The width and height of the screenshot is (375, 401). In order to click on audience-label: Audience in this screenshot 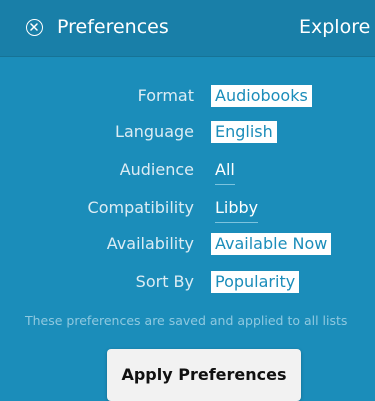, I will do `click(156, 169)`.